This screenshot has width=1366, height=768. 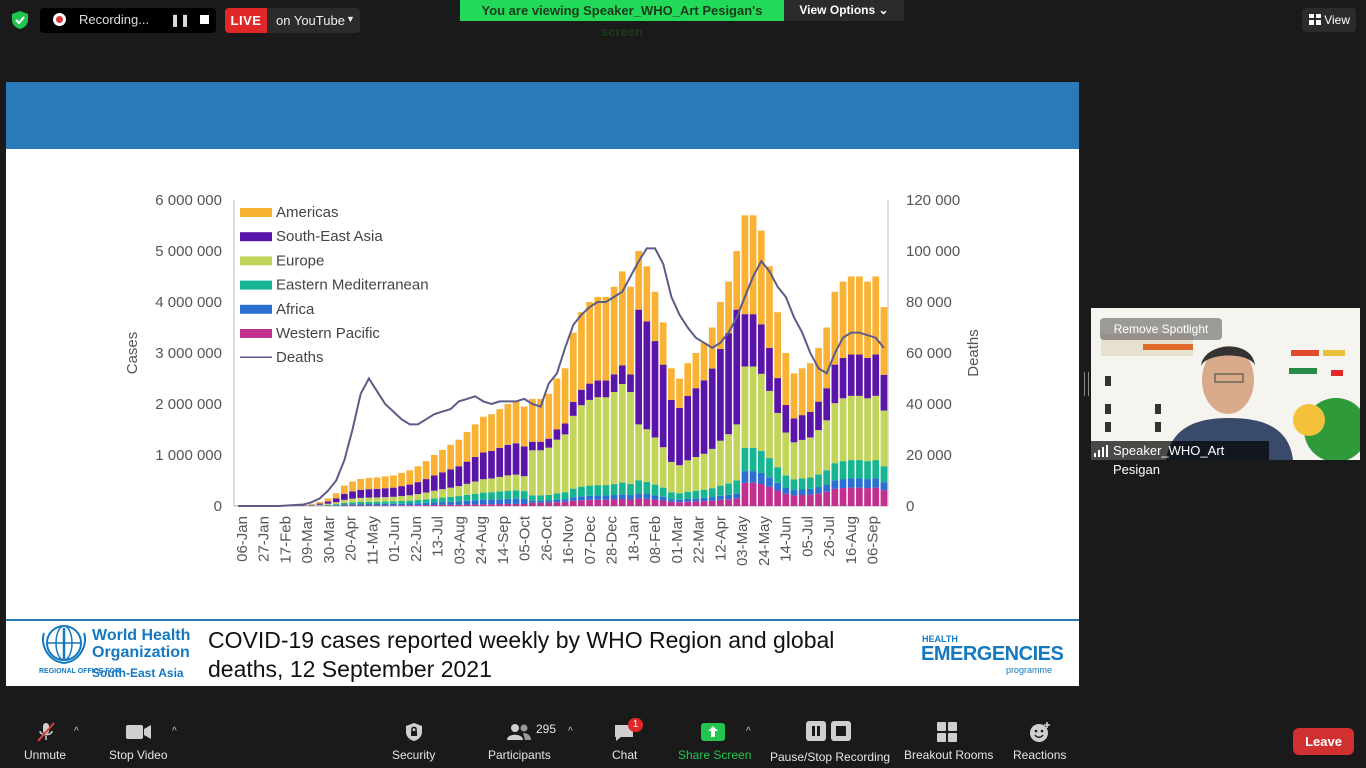 I want to click on caret-down-icon: ▼, so click(x=350, y=19).